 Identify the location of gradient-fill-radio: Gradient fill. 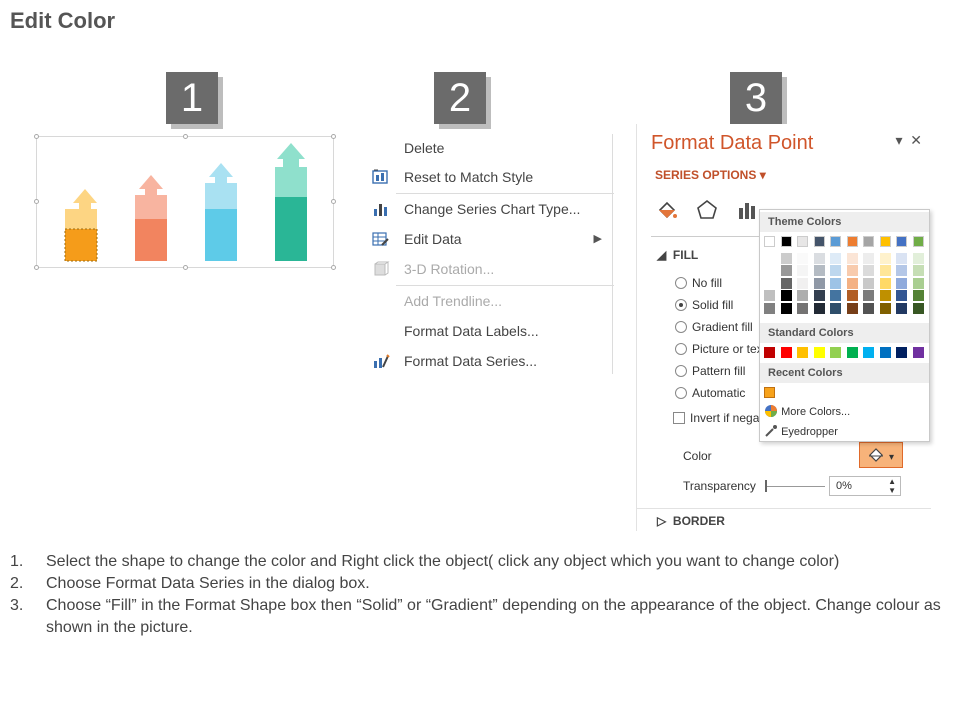
(714, 327).